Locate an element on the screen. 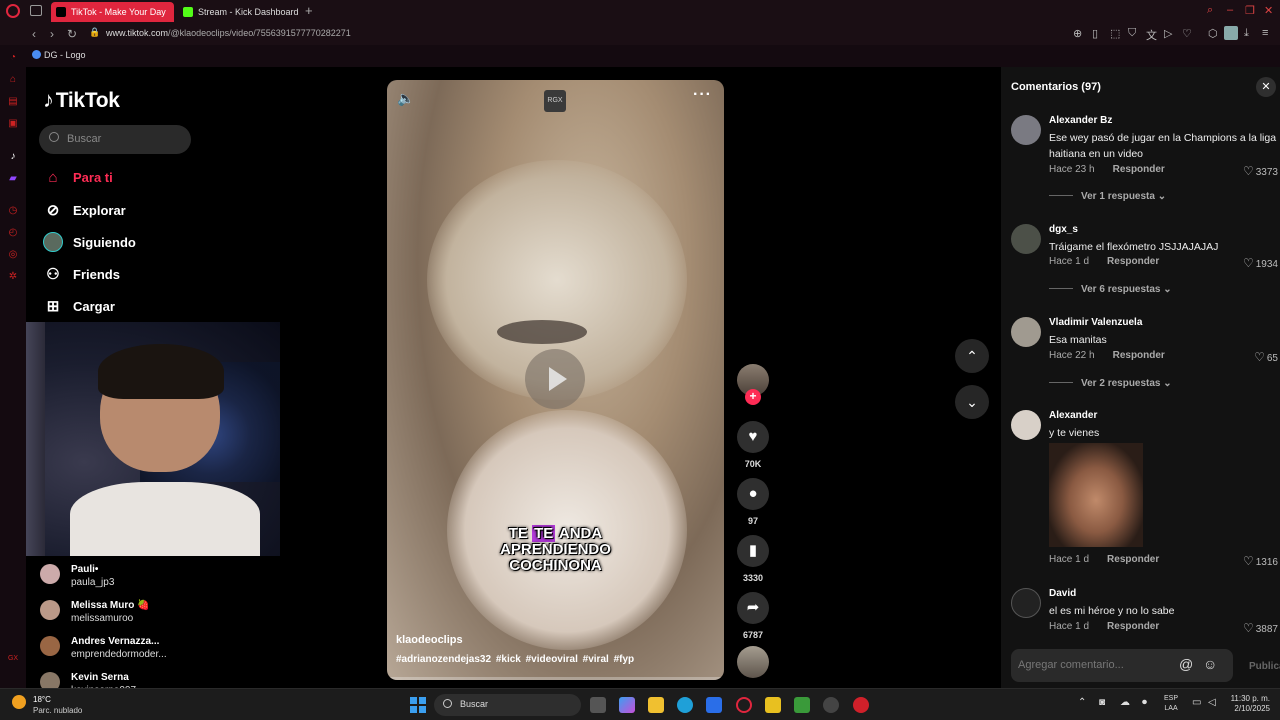  tray-battery-icon: ◙ is located at coordinates (1102, 702).